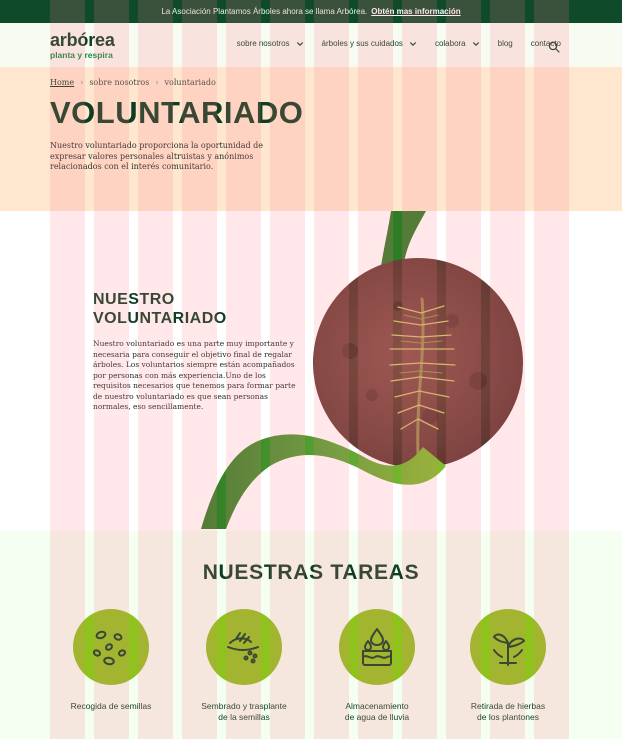 Image resolution: width=622 pixels, height=739 pixels. Describe the element at coordinates (160, 318) in the screenshot. I see `section-title-line2: VOLUNTARIADO` at that location.